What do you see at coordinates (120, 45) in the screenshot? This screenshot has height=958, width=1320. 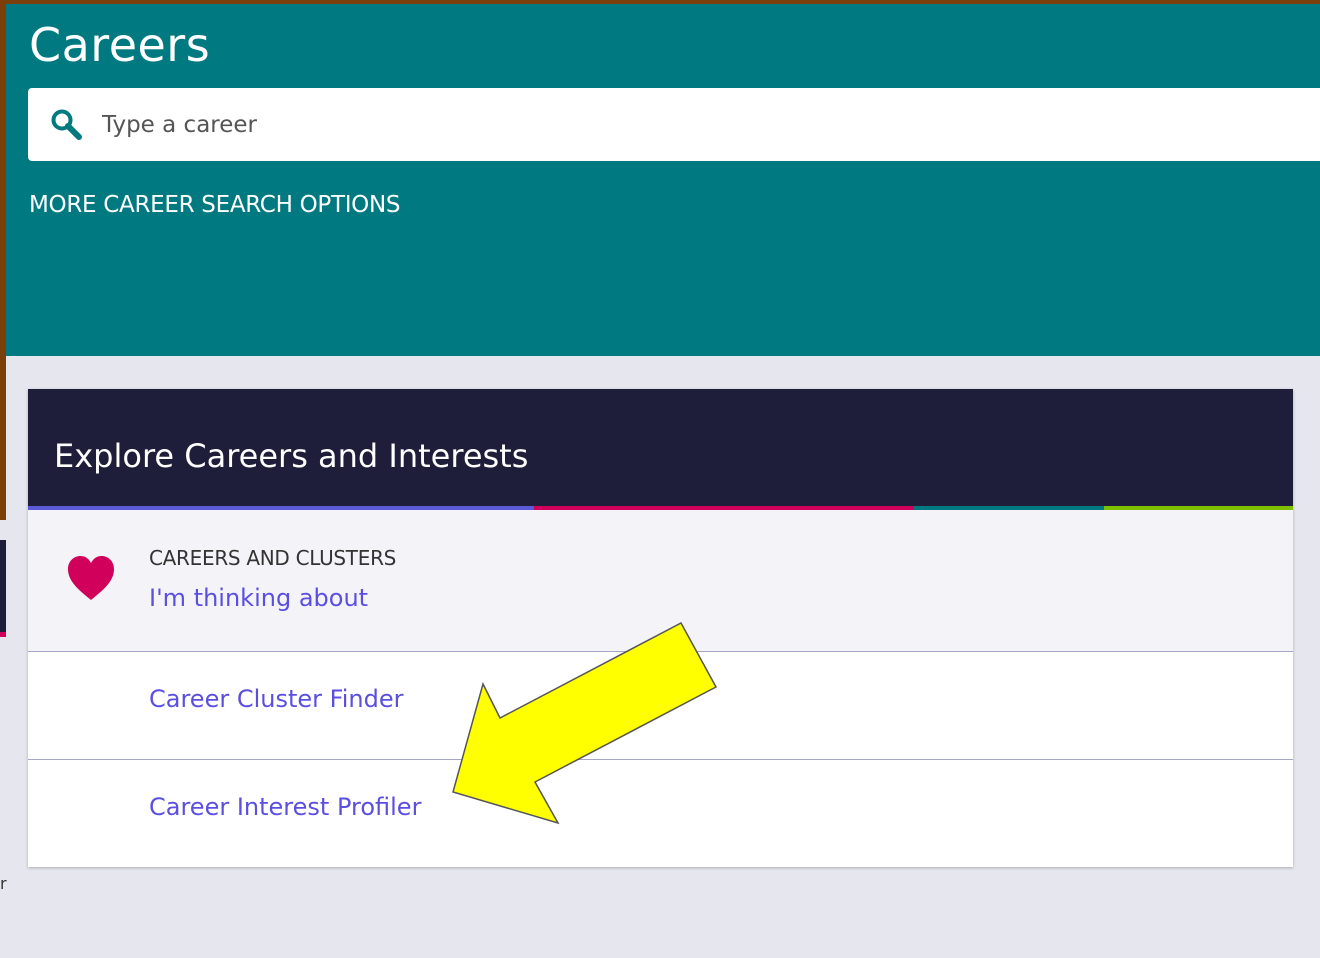 I see `page-title: Careers` at bounding box center [120, 45].